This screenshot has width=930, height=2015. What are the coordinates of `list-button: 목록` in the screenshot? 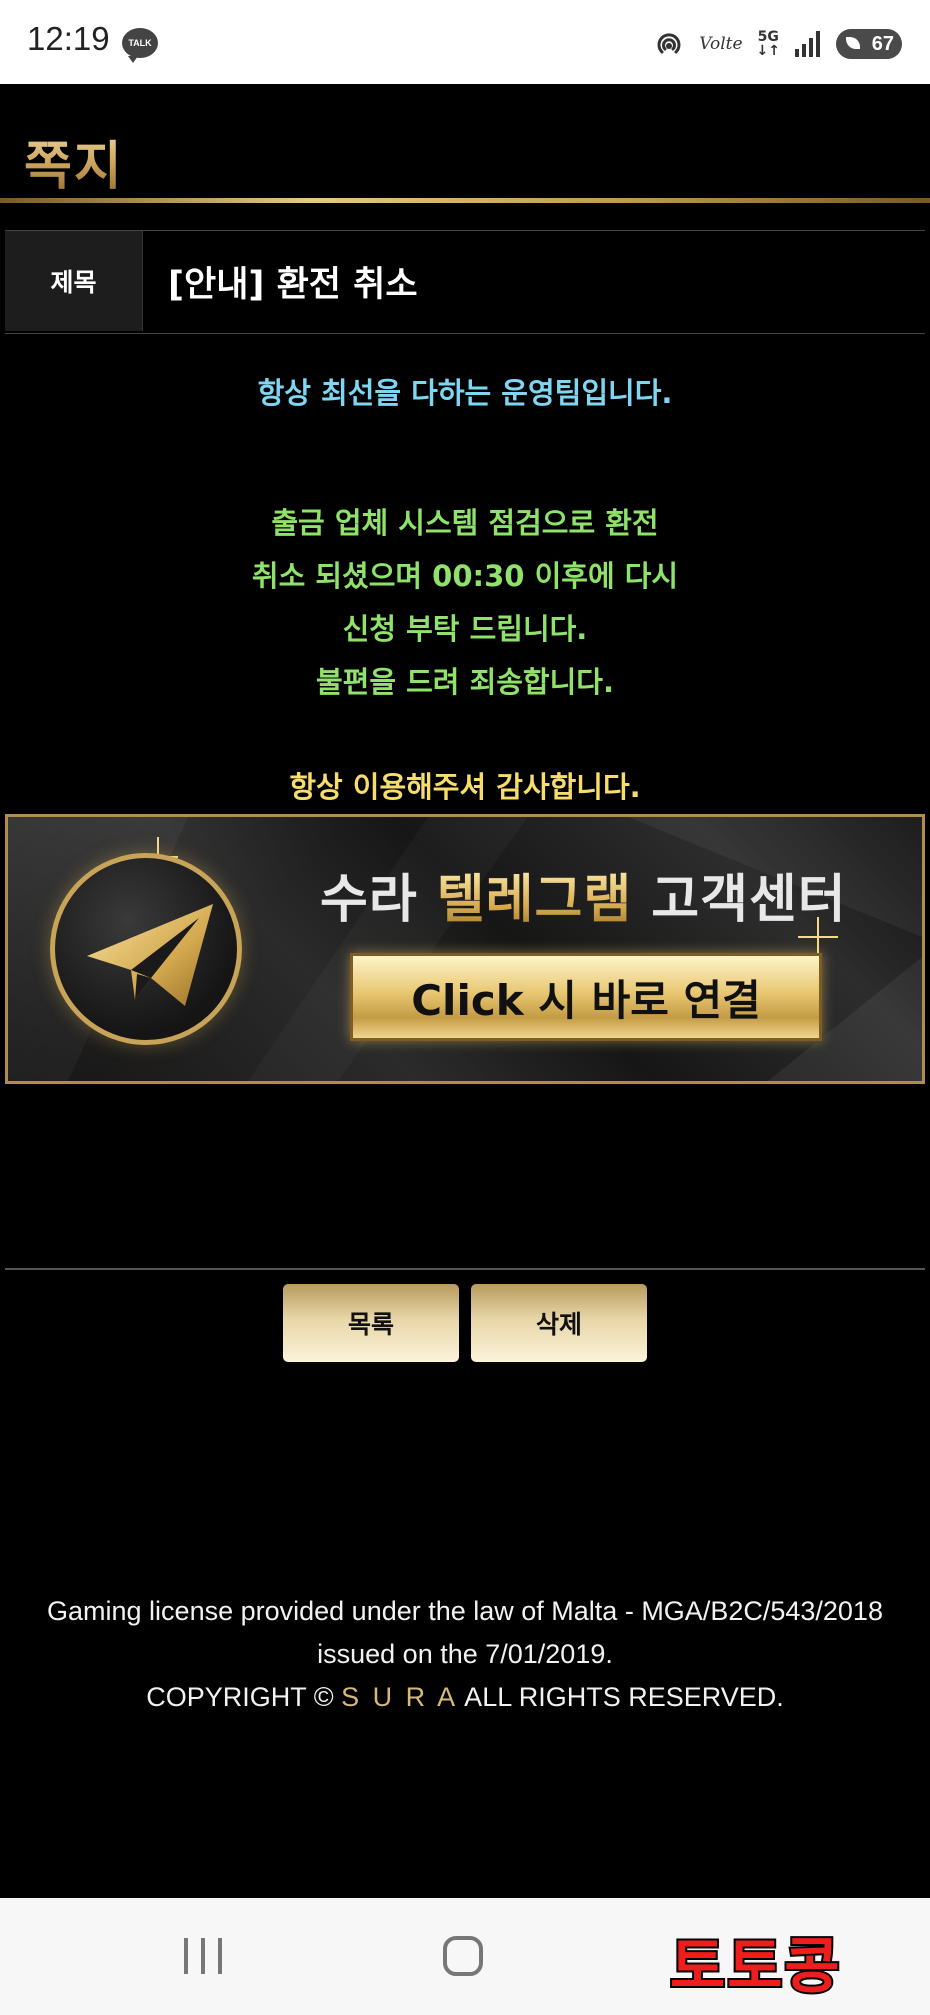 It's located at (371, 1323).